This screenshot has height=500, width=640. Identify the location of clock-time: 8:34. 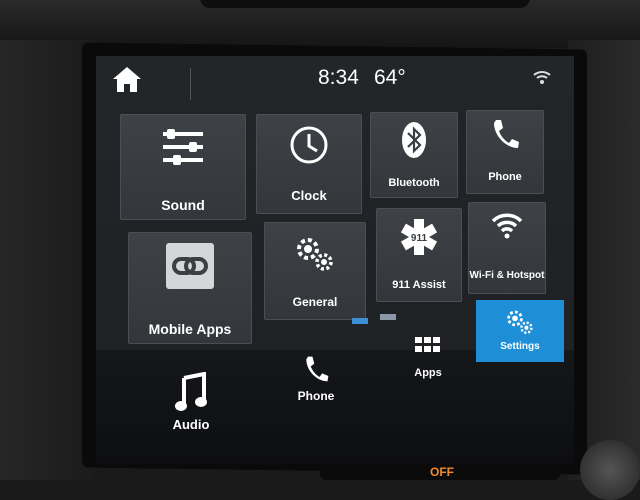
(338, 77).